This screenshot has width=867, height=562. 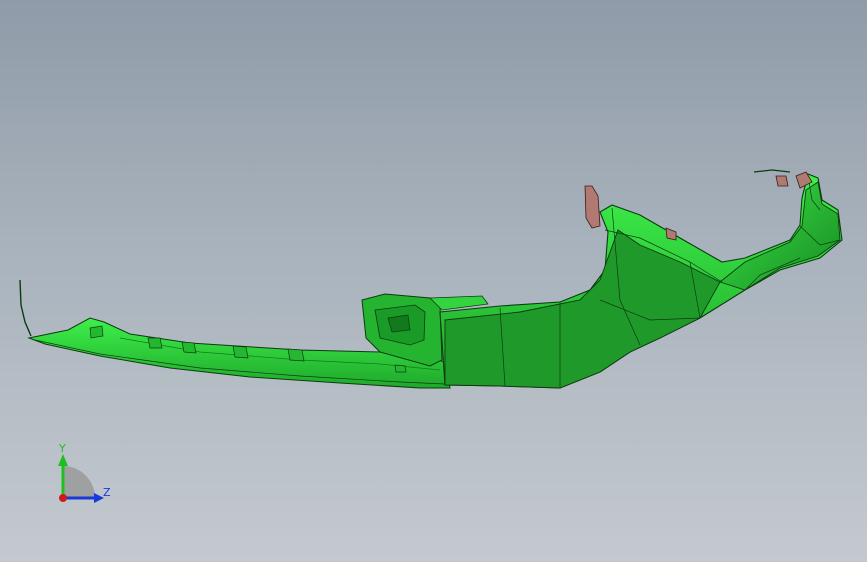 I want to click on center-mount-hole, so click(x=399, y=323).